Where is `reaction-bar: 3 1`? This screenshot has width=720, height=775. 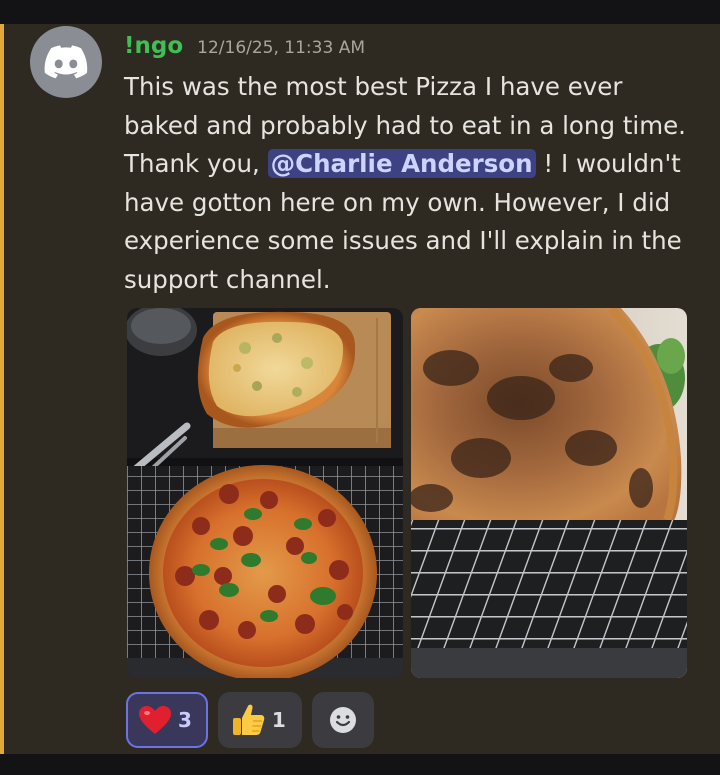 reaction-bar: 3 1 is located at coordinates (250, 720).